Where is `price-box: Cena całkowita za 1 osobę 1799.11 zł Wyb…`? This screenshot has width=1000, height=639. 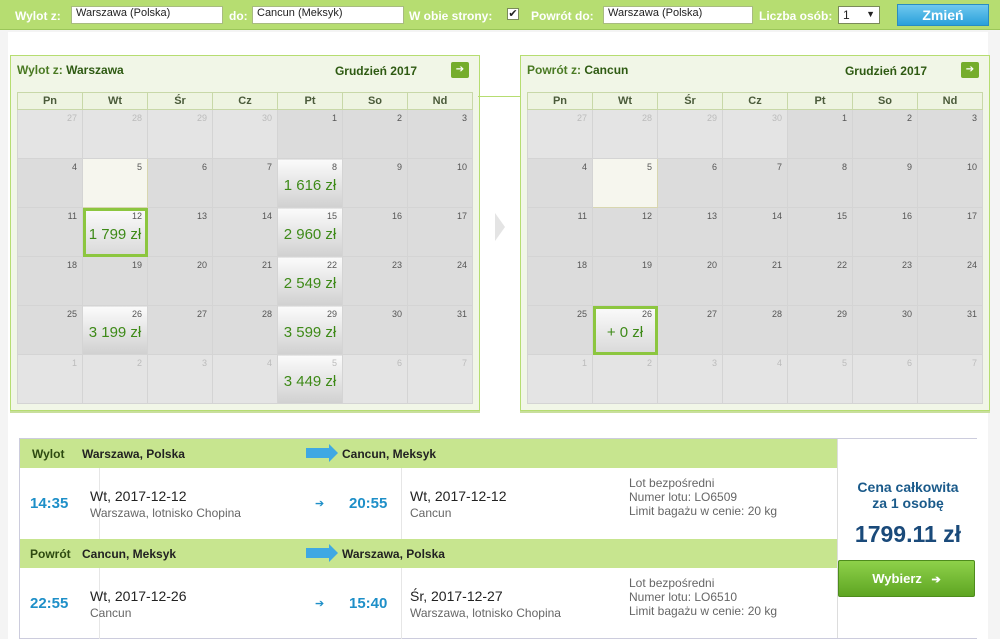
price-box: Cena całkowita za 1 osobę 1799.11 zł Wyb… is located at coordinates (907, 538).